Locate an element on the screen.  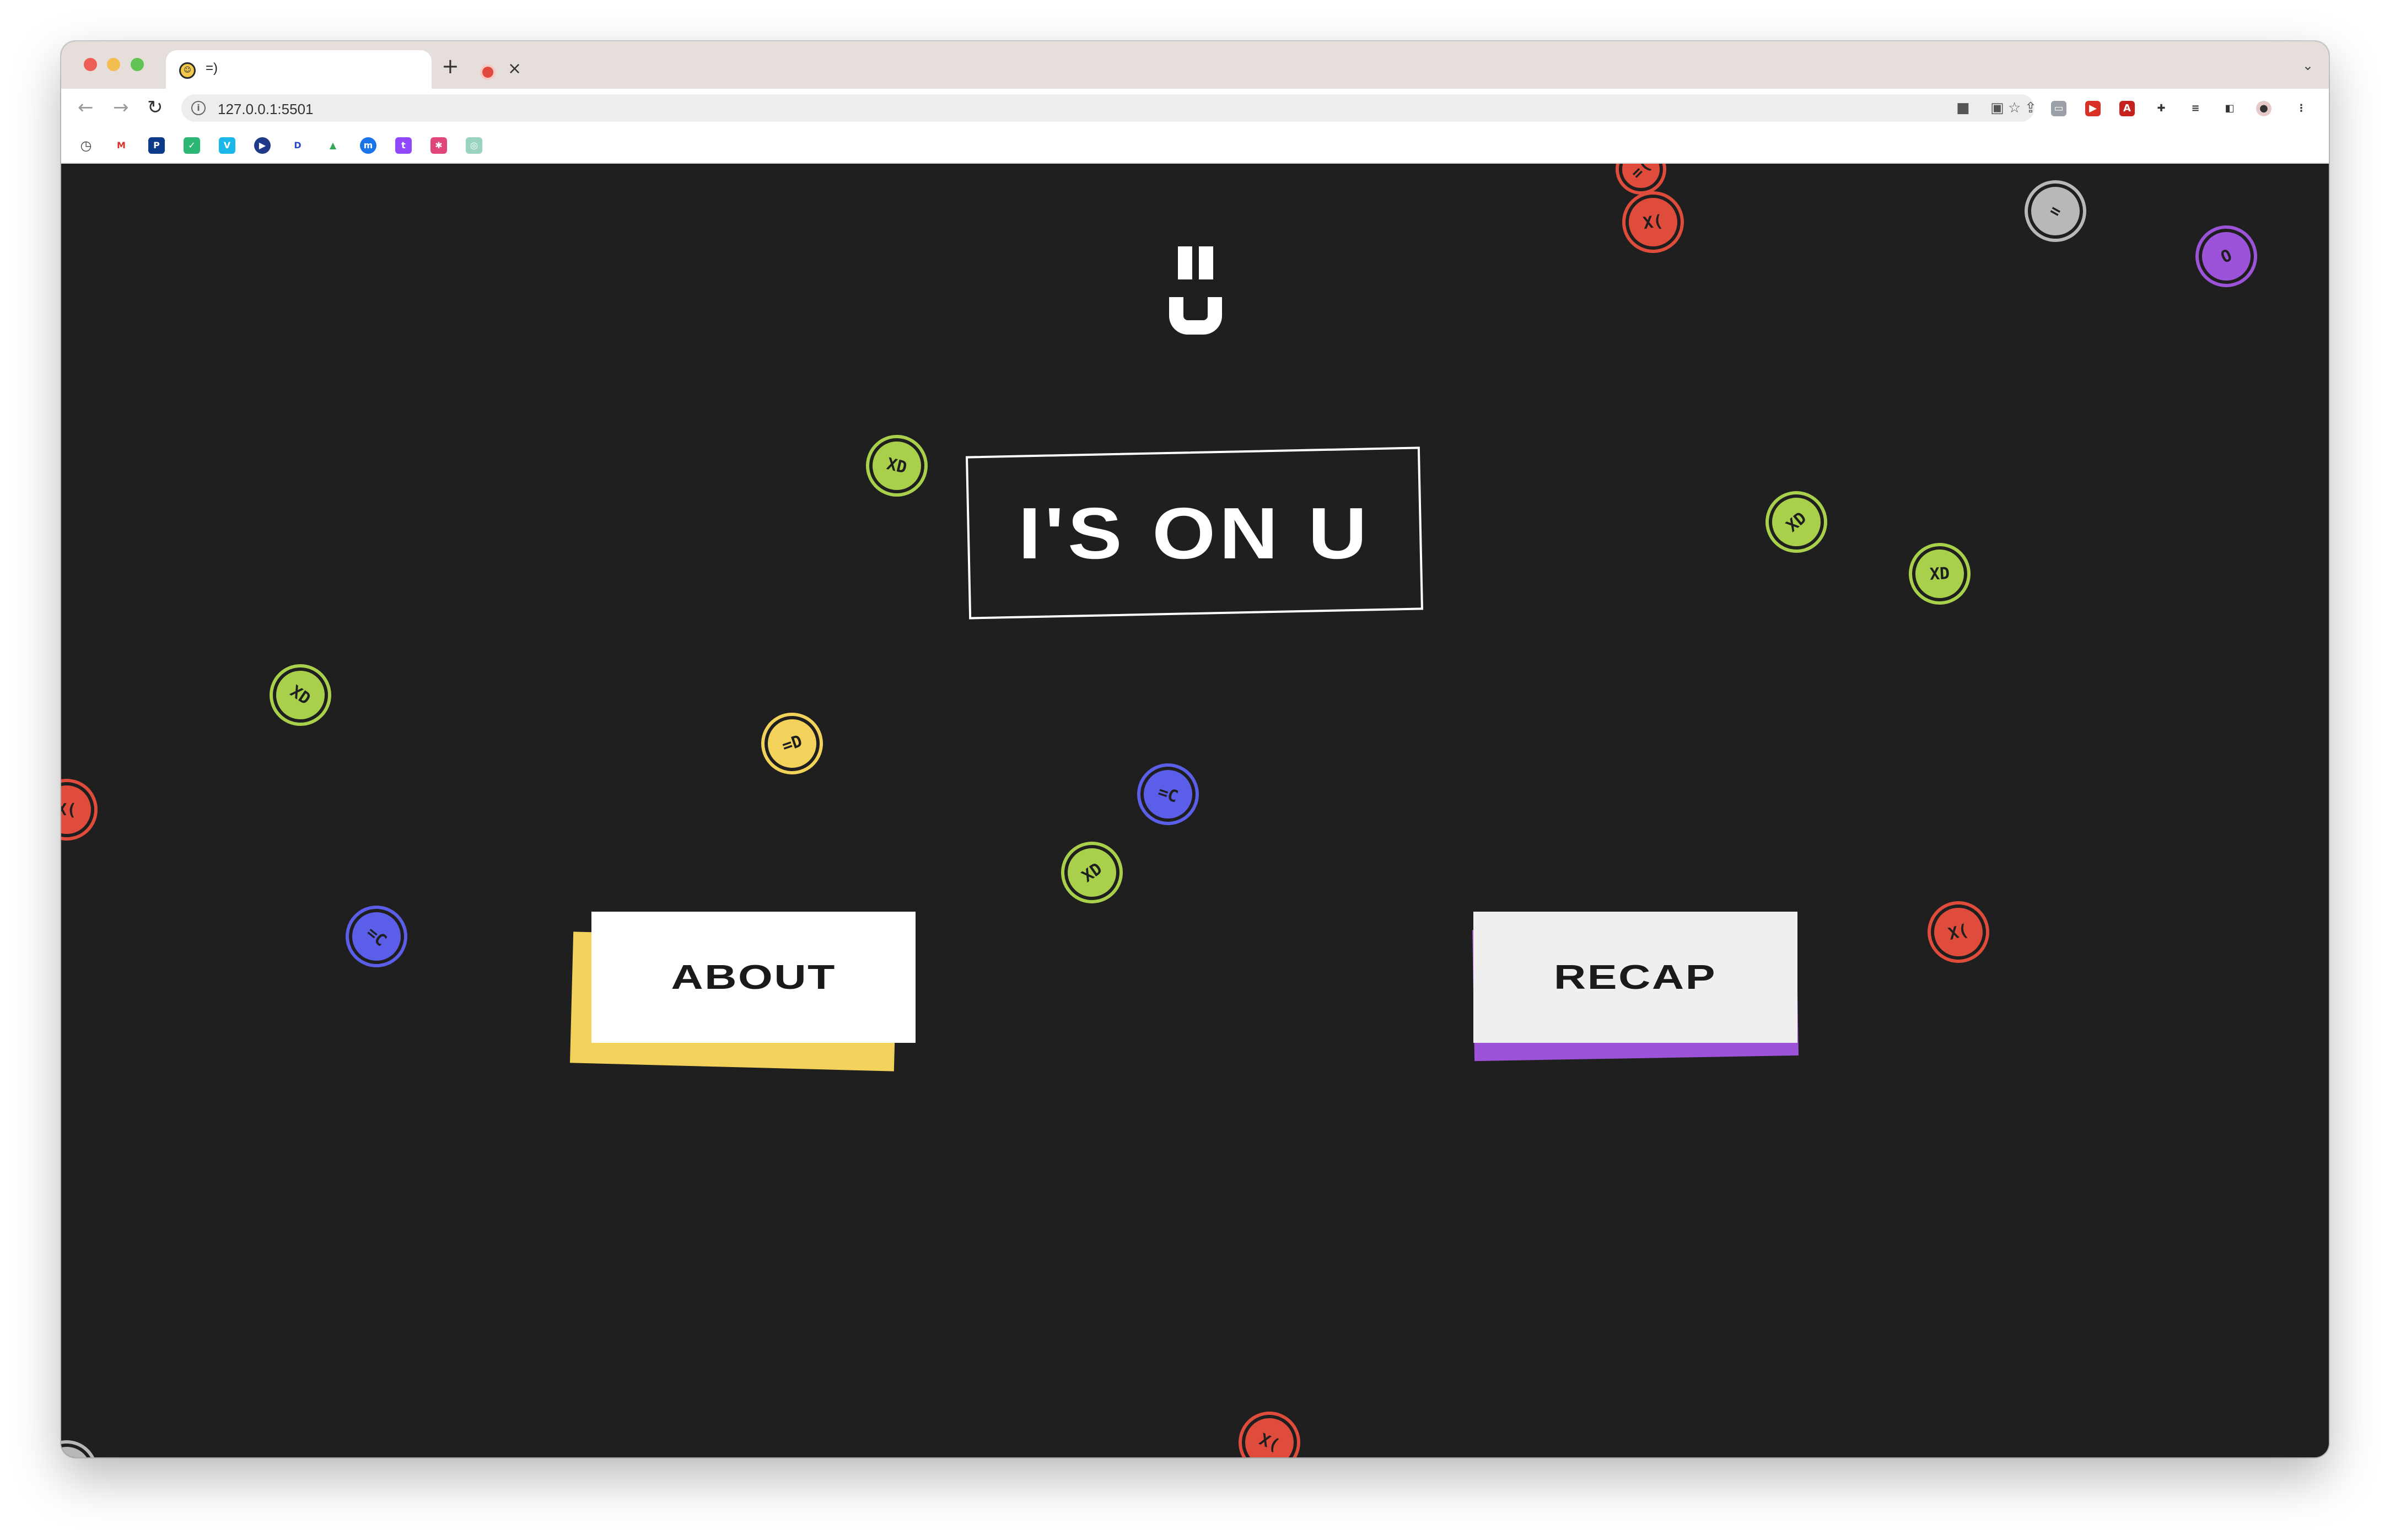
recap-button-group: RECAP is located at coordinates (1635, 987).